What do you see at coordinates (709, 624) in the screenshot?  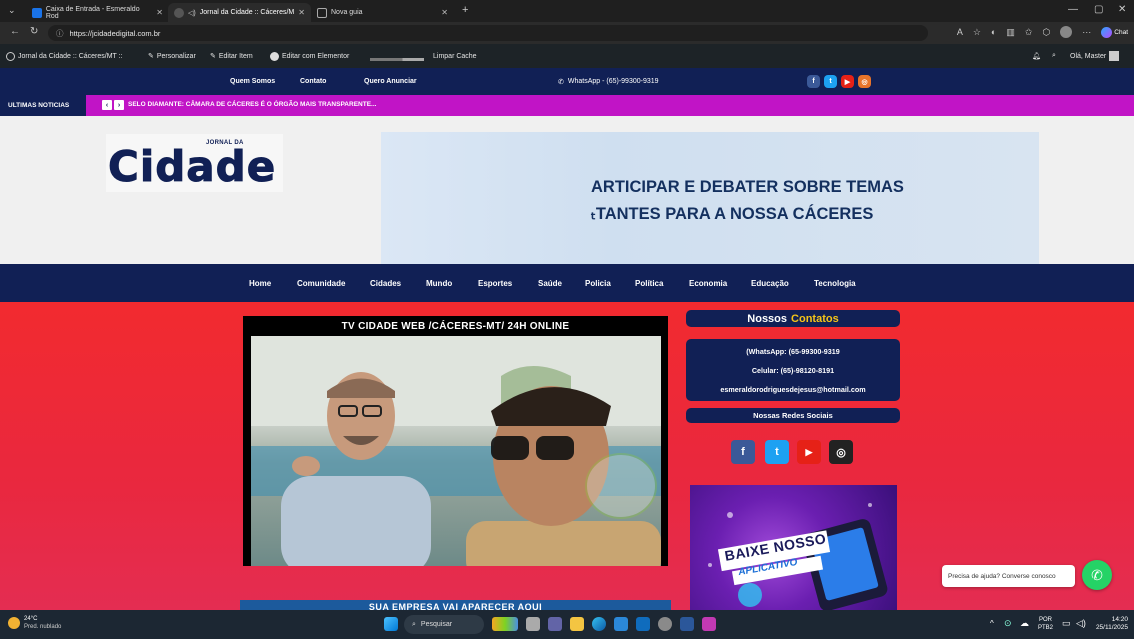 I see `app-icon` at bounding box center [709, 624].